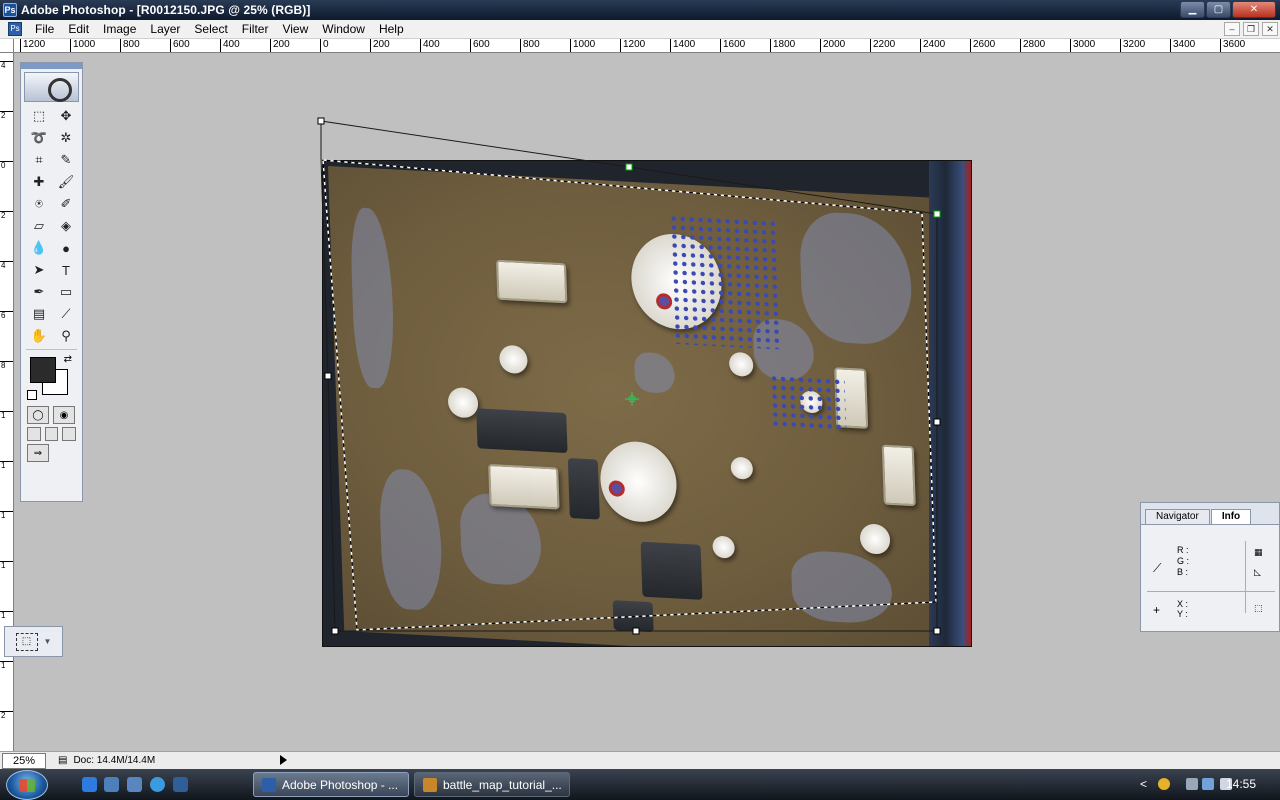  Describe the element at coordinates (1241, 784) in the screenshot. I see `taskbar-clock: 14:55` at that location.